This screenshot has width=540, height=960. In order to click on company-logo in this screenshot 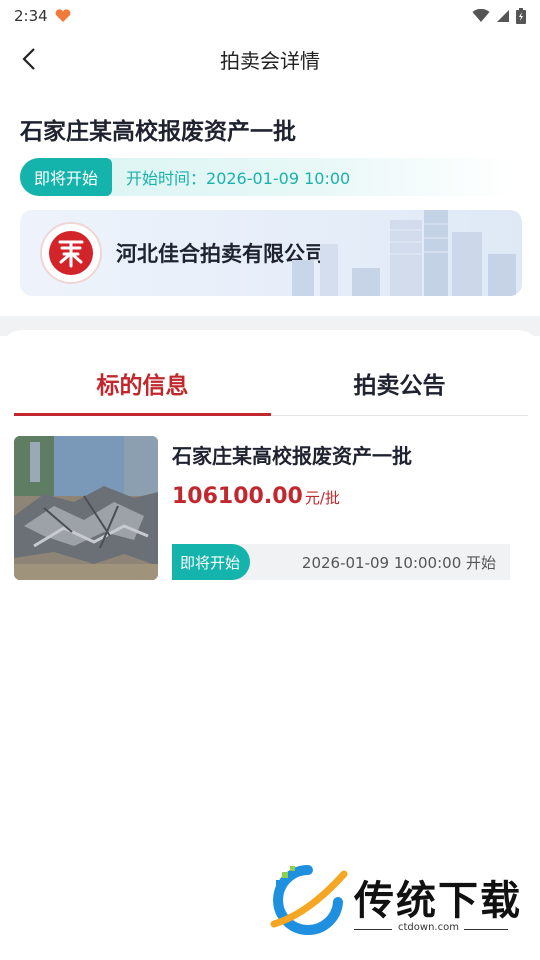, I will do `click(71, 253)`.